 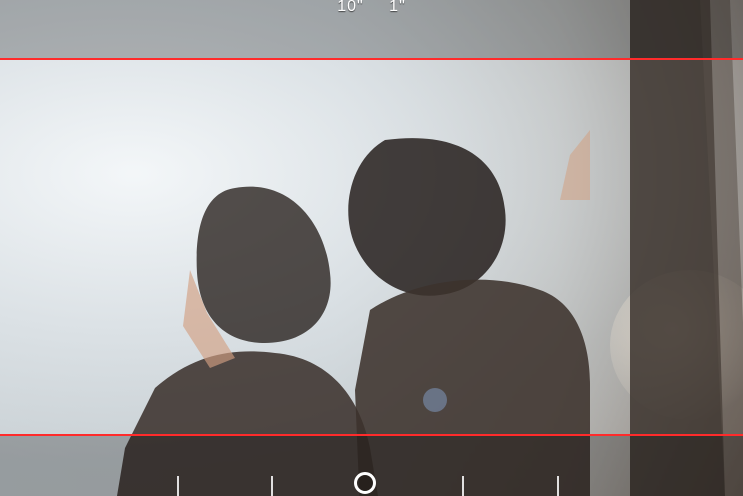 What do you see at coordinates (371, 59) in the screenshot?
I see `crop-frame-top-line` at bounding box center [371, 59].